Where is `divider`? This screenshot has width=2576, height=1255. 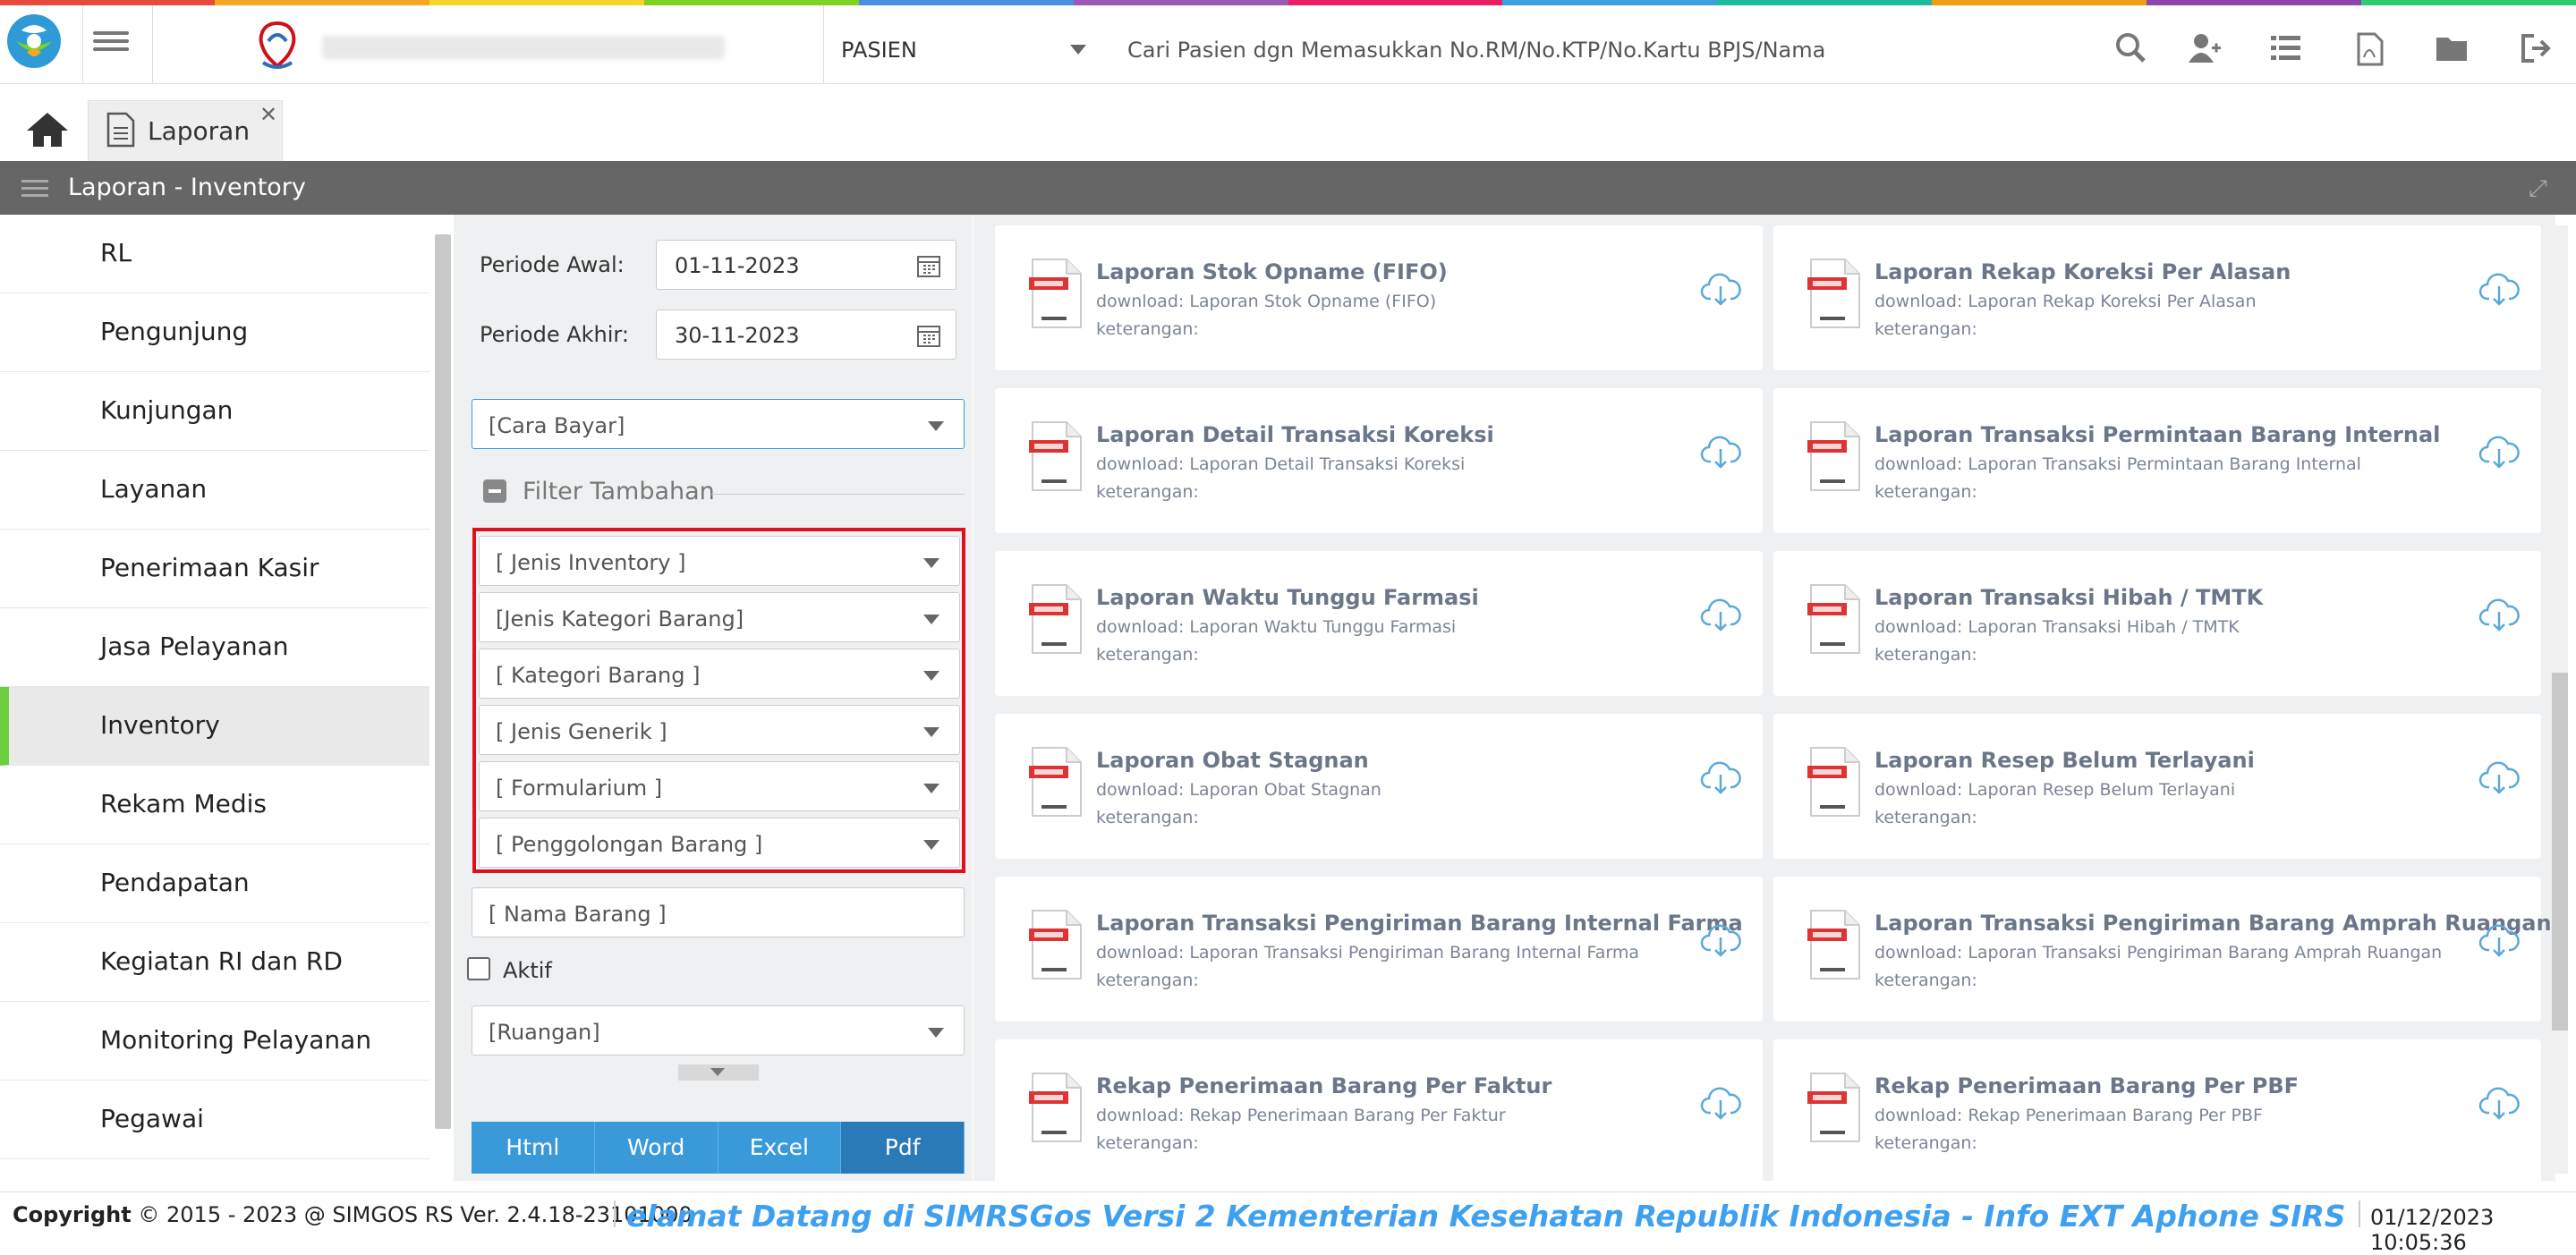 divider is located at coordinates (838, 494).